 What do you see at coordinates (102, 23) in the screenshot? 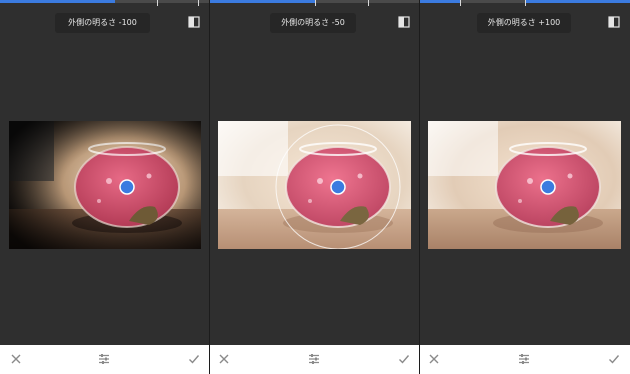
I see `adjustment-label: 外側の明るさ -100` at bounding box center [102, 23].